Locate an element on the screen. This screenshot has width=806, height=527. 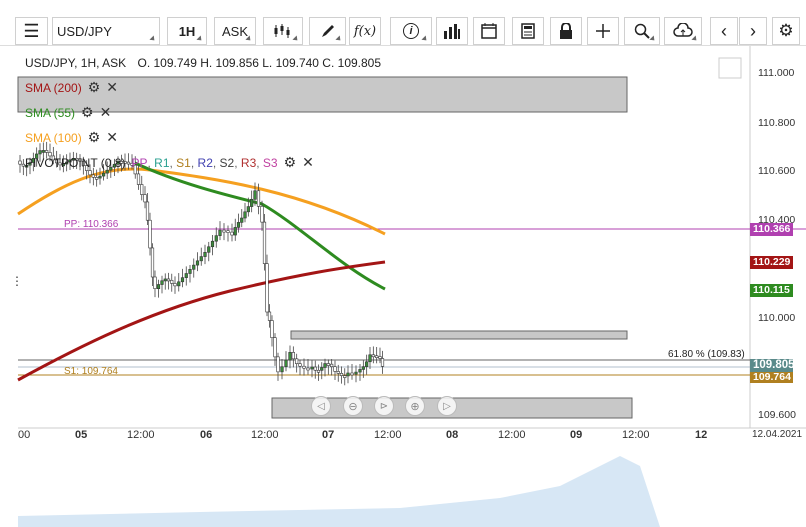
crosshair-icon is located at coordinates (603, 31).